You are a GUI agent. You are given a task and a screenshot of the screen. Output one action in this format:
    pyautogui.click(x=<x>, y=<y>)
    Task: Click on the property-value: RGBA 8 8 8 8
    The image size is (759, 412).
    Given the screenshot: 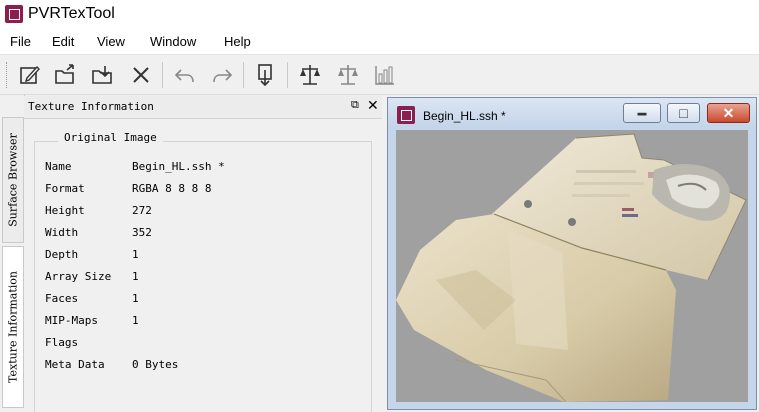 What is the action you would take?
    pyautogui.click(x=172, y=188)
    